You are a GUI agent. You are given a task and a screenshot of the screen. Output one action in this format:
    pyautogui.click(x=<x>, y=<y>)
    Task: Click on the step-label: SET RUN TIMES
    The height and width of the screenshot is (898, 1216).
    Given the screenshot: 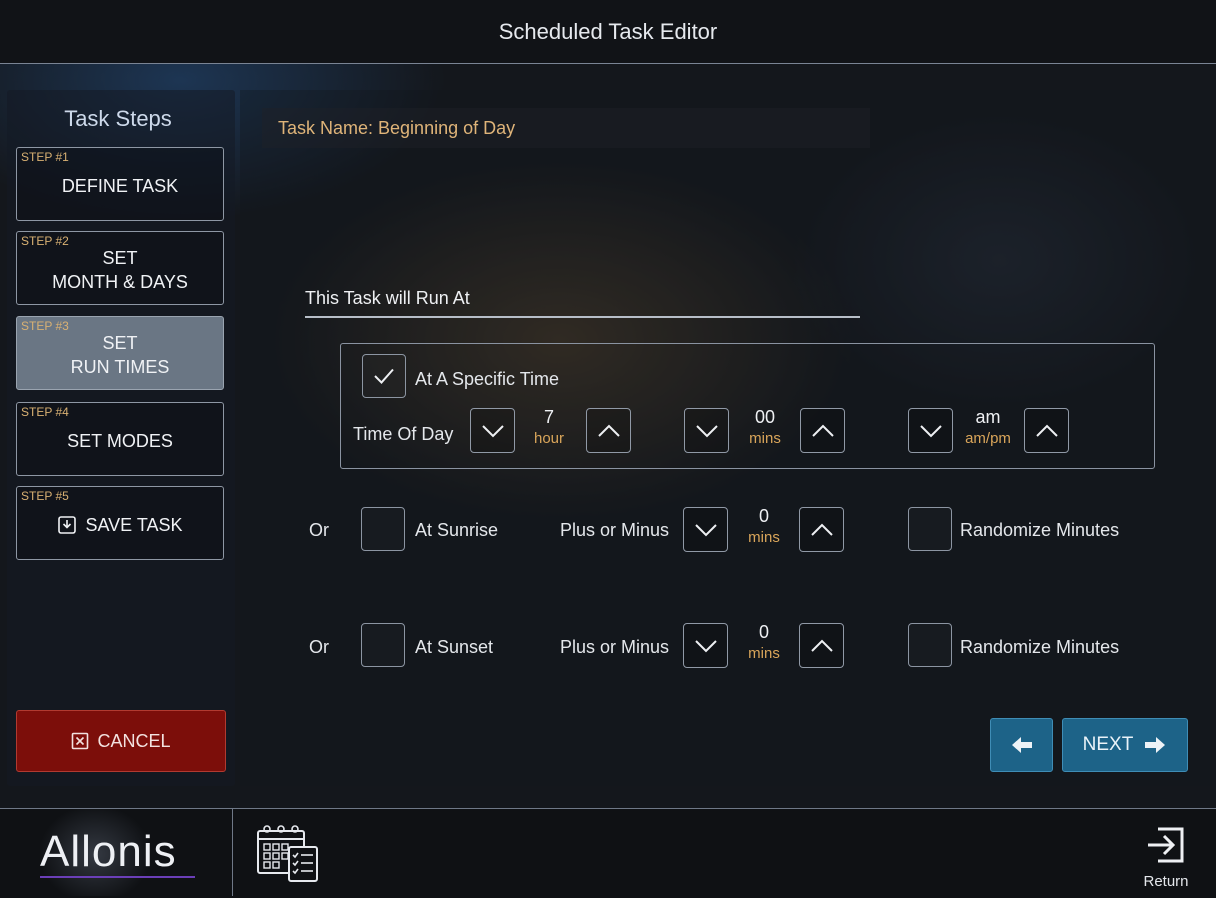 What is the action you would take?
    pyautogui.click(x=120, y=354)
    